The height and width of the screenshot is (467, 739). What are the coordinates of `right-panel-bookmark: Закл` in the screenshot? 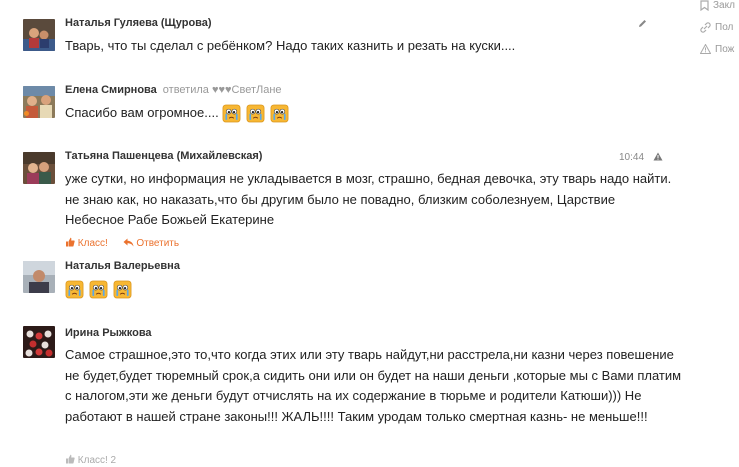 It's located at (717, 6).